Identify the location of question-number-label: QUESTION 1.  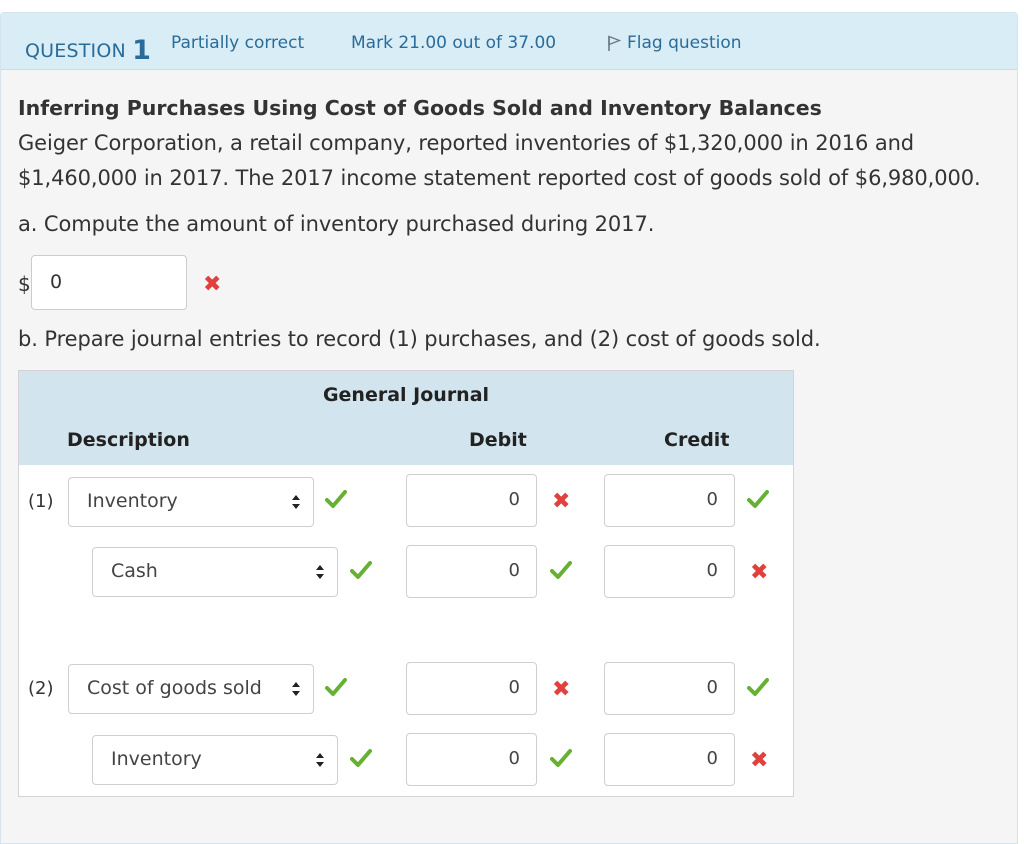
(88, 50).